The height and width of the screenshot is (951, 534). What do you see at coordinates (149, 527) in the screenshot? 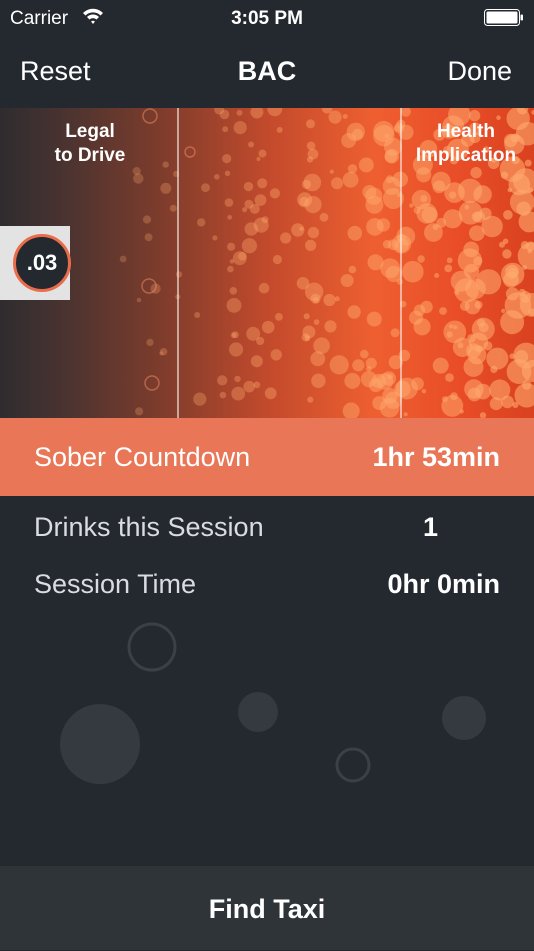
I see `drinks-session-label: Drinks this Session` at bounding box center [149, 527].